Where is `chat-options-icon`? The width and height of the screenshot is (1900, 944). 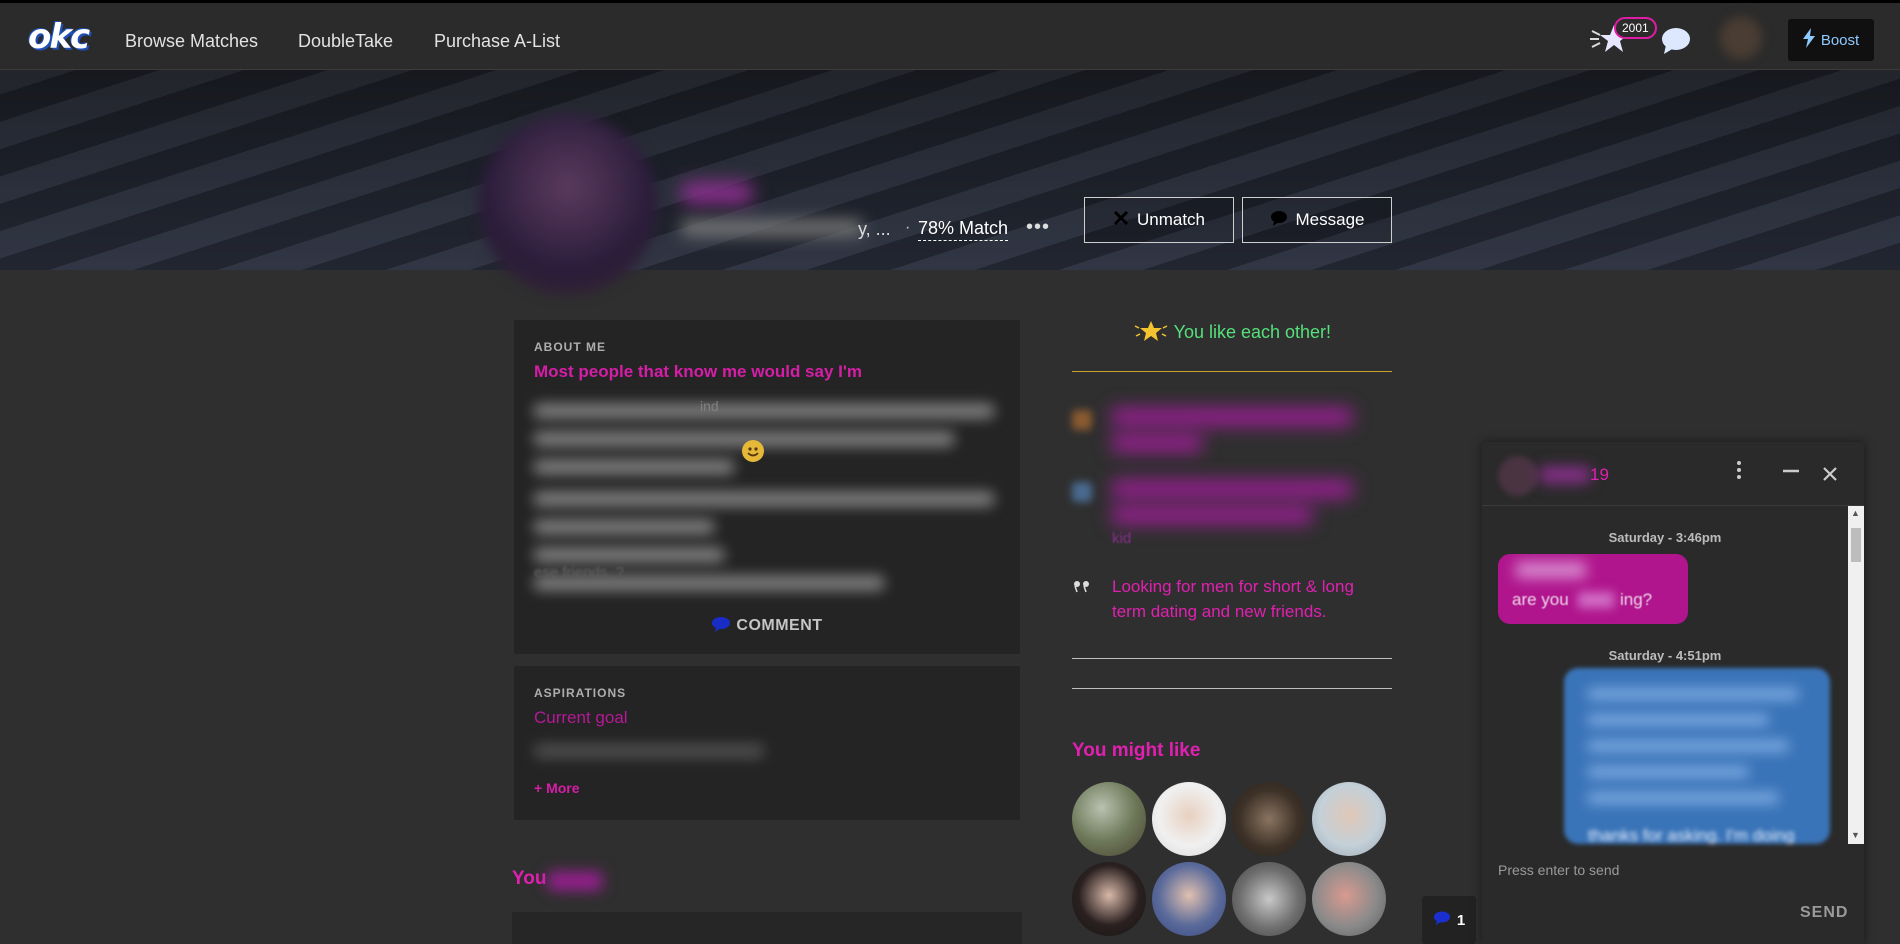 chat-options-icon is located at coordinates (1739, 473).